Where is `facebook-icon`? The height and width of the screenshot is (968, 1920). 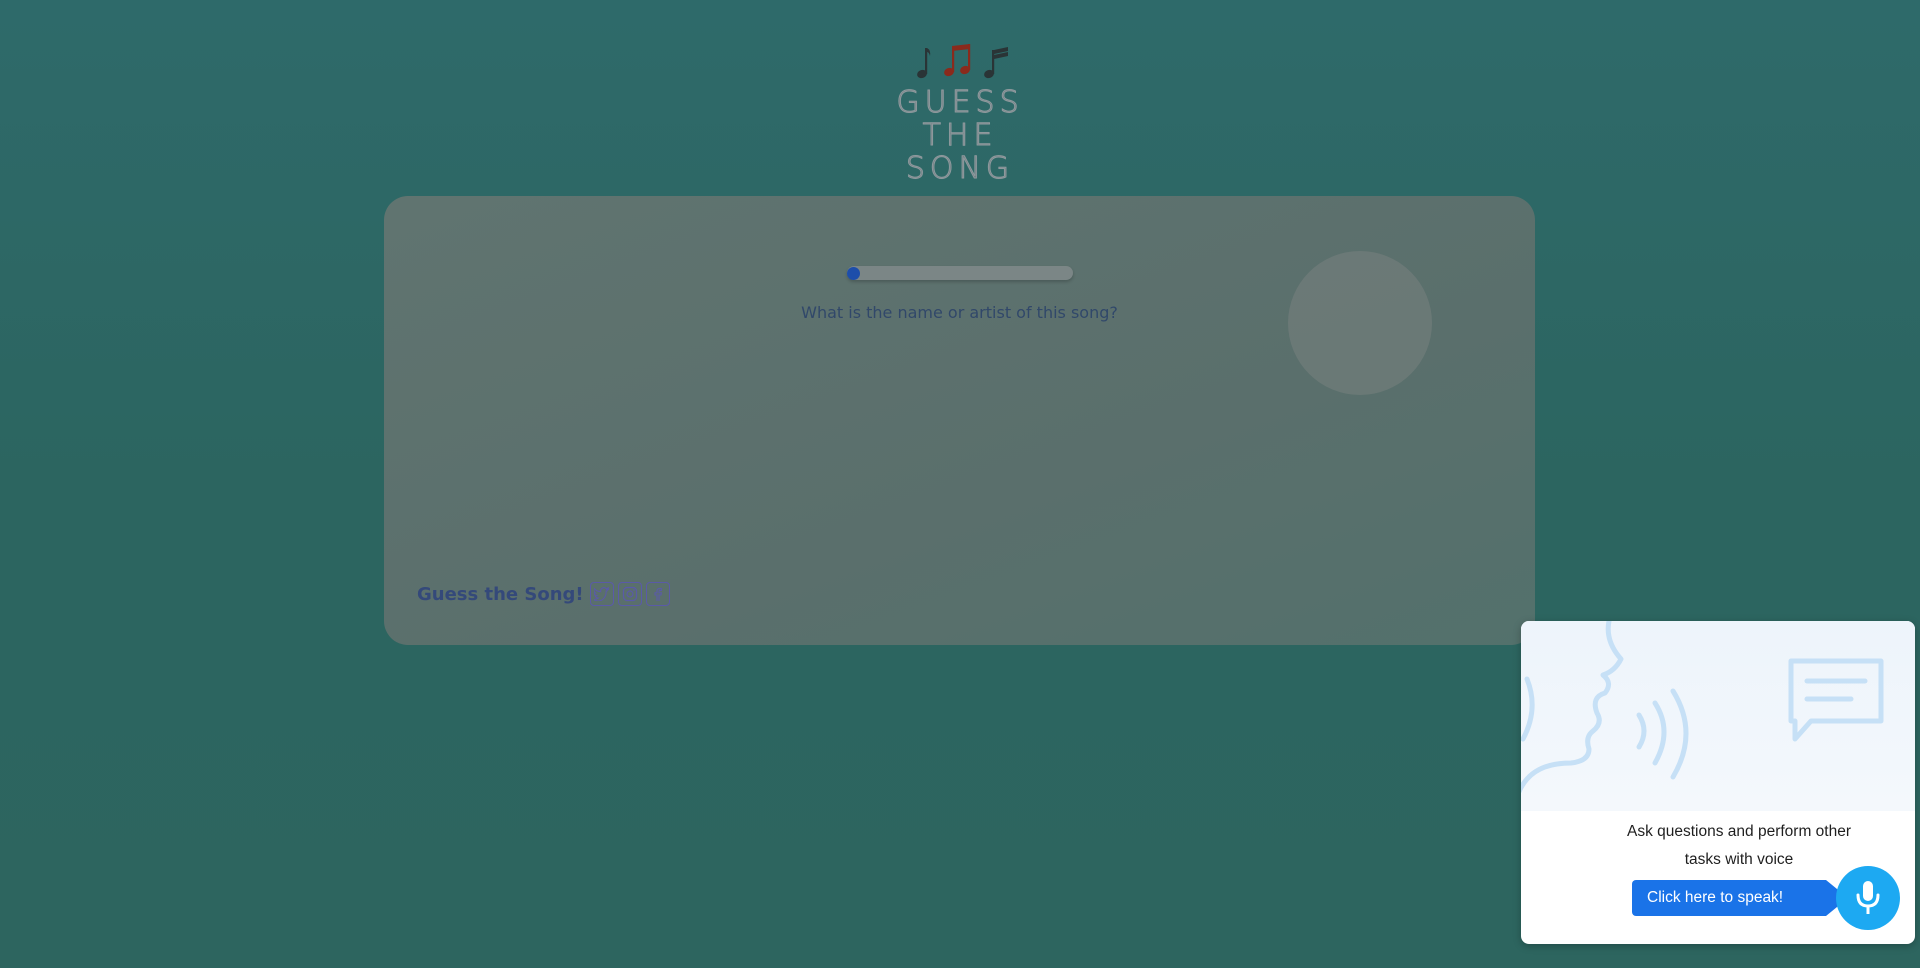 facebook-icon is located at coordinates (657, 594).